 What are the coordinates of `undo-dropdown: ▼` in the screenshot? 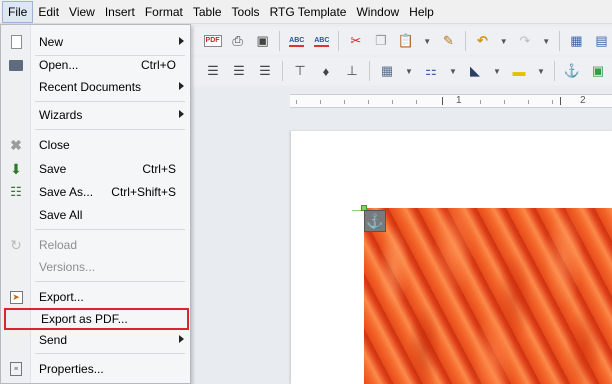 It's located at (503, 41).